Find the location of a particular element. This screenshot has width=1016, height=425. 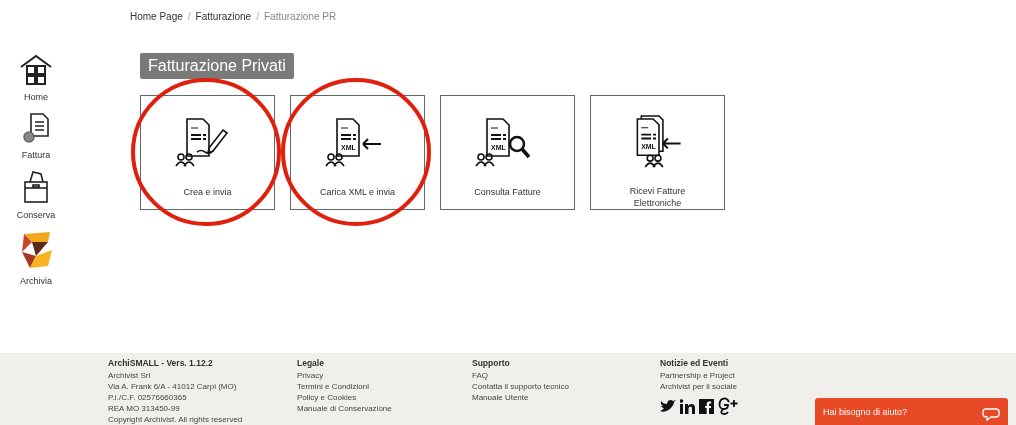

help-chat-button: Hai bisogno di aiuto? is located at coordinates (911, 411).